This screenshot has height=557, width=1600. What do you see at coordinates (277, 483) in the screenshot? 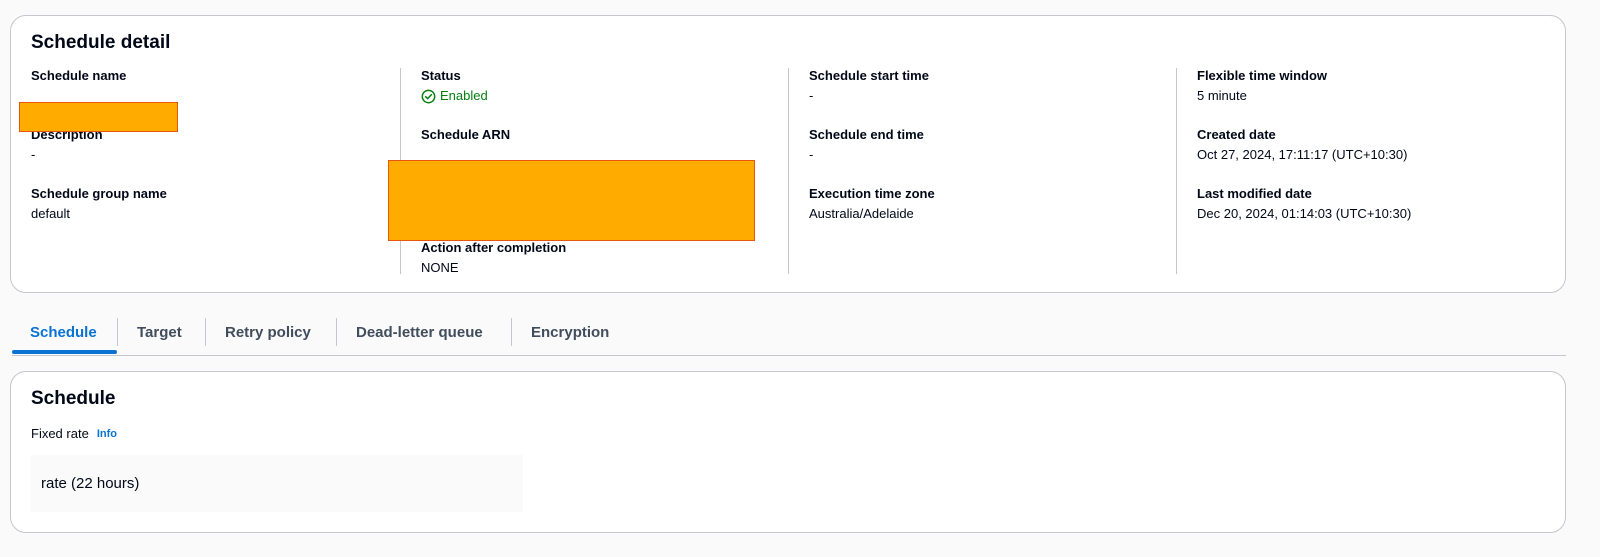
I see `rate-expression-value: rate (22 hours)` at bounding box center [277, 483].